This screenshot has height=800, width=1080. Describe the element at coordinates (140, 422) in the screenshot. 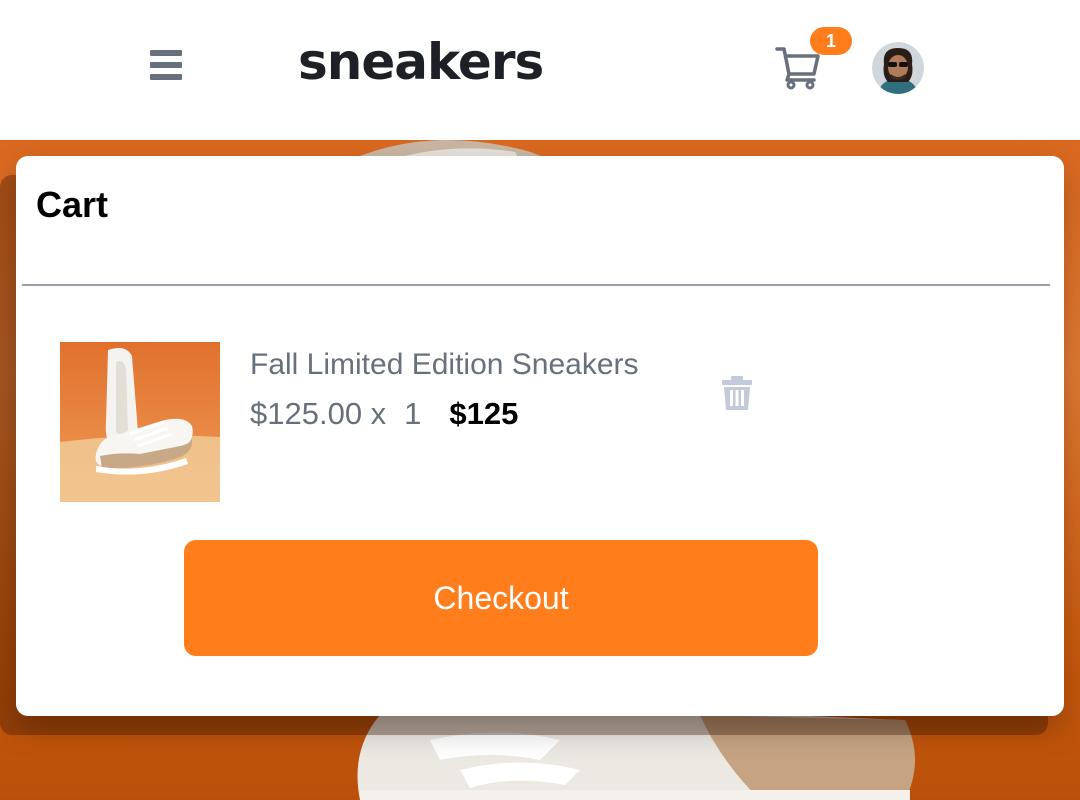

I see `product-thumbnail` at that location.